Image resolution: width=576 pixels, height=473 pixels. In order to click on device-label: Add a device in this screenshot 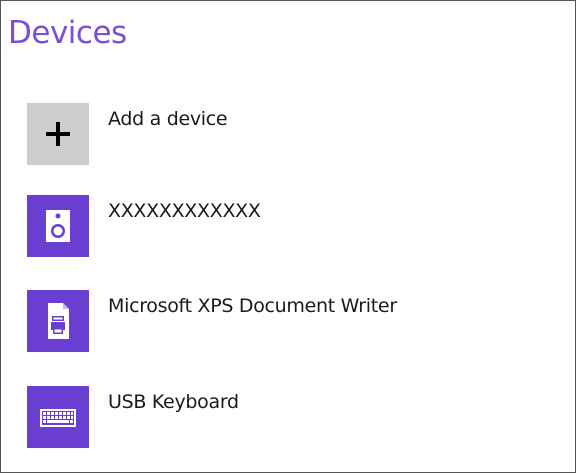, I will do `click(168, 119)`.